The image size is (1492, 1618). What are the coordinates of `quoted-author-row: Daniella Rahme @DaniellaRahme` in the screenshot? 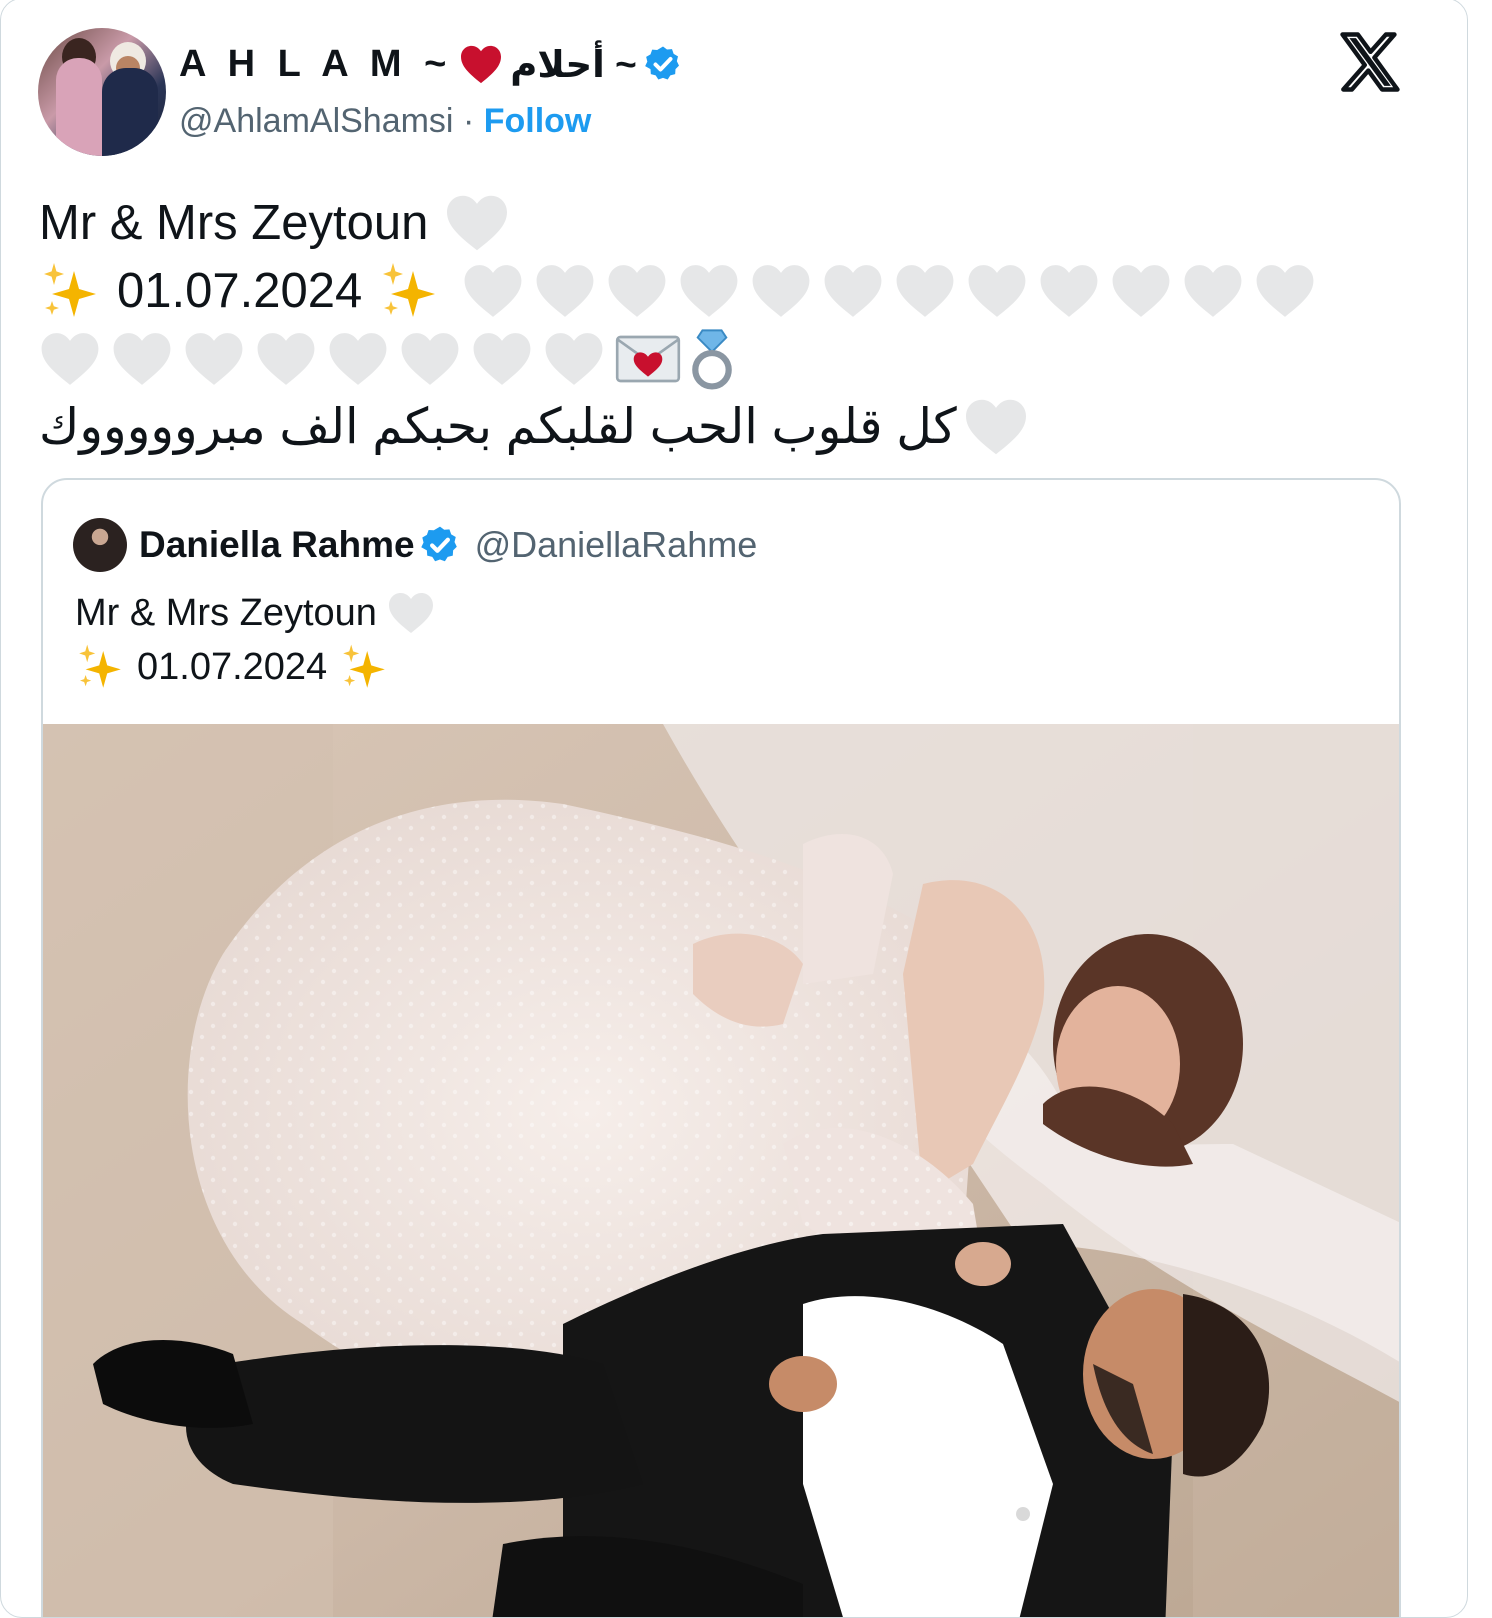 It's located at (448, 545).